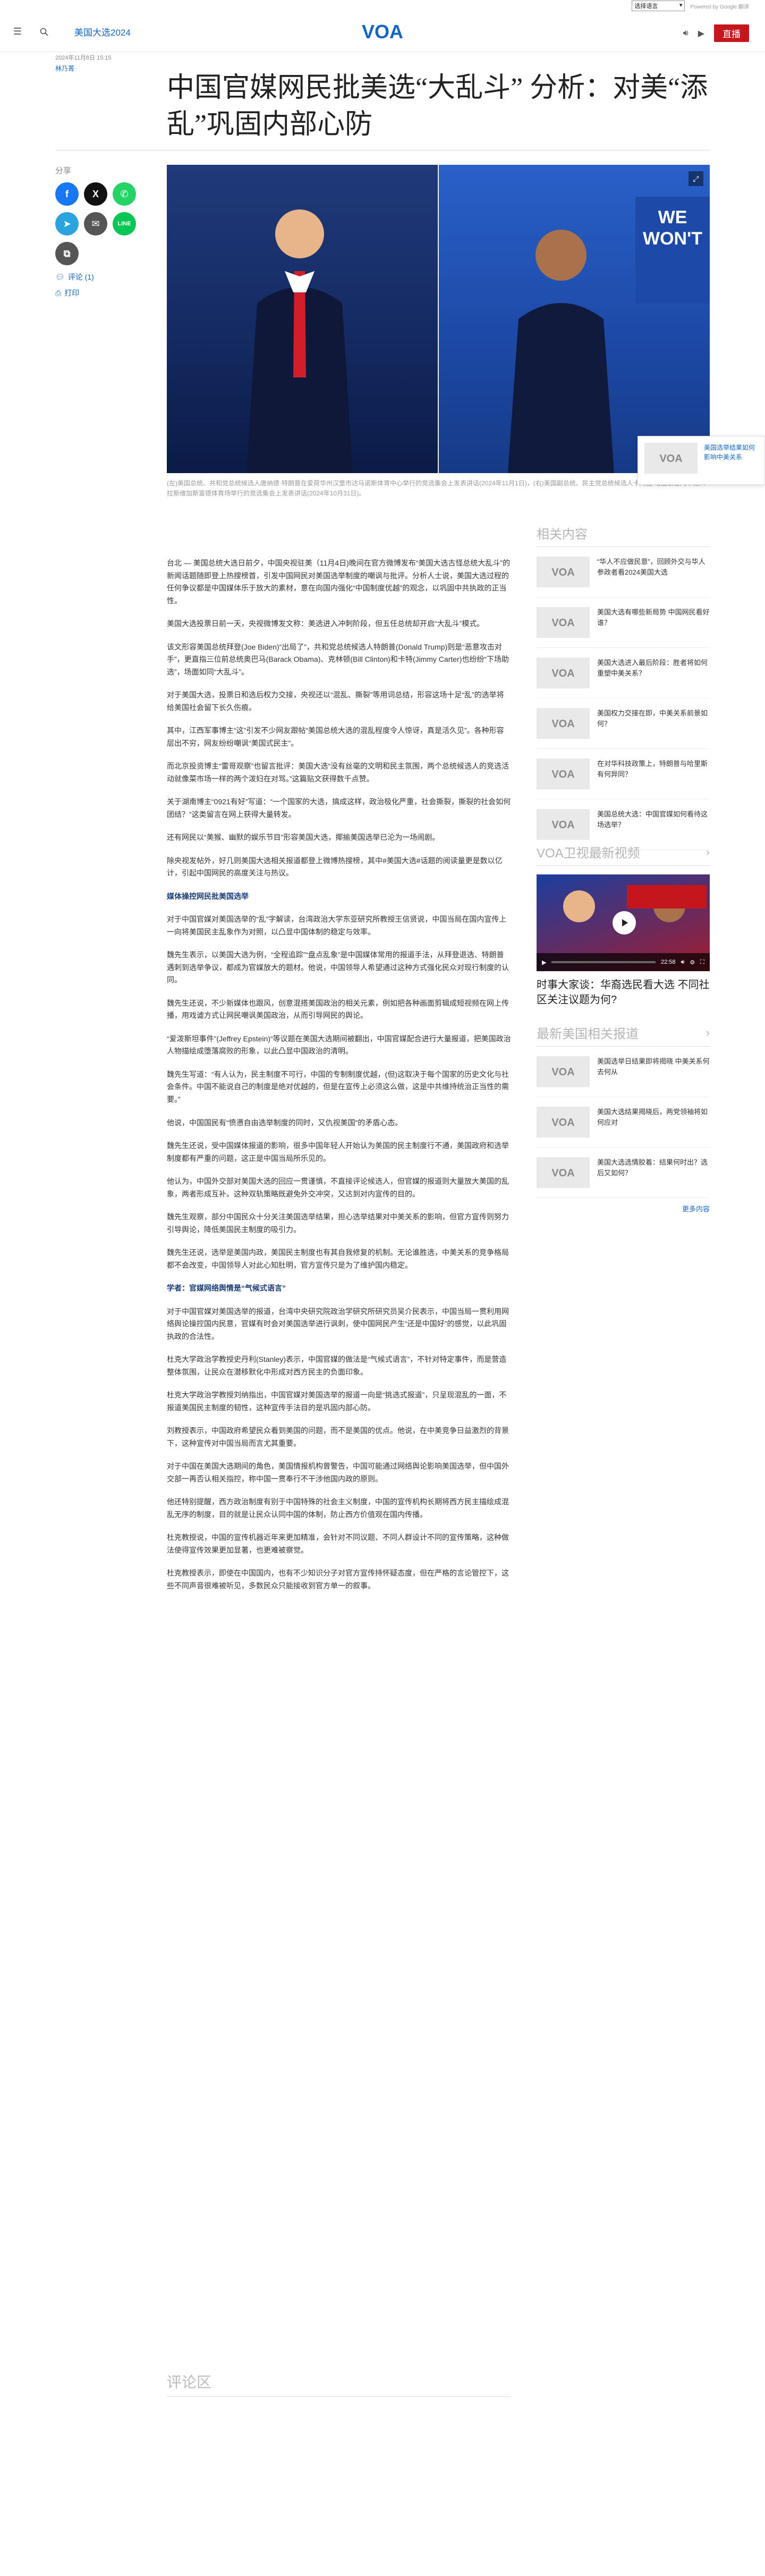 This screenshot has width=765, height=2576. What do you see at coordinates (701, 460) in the screenshot?
I see `floating-card: VOA 美国选举结果如何影响中美关系` at bounding box center [701, 460].